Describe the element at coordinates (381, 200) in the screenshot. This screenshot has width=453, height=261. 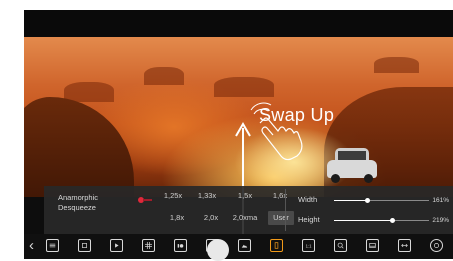
I see `width-slider` at that location.